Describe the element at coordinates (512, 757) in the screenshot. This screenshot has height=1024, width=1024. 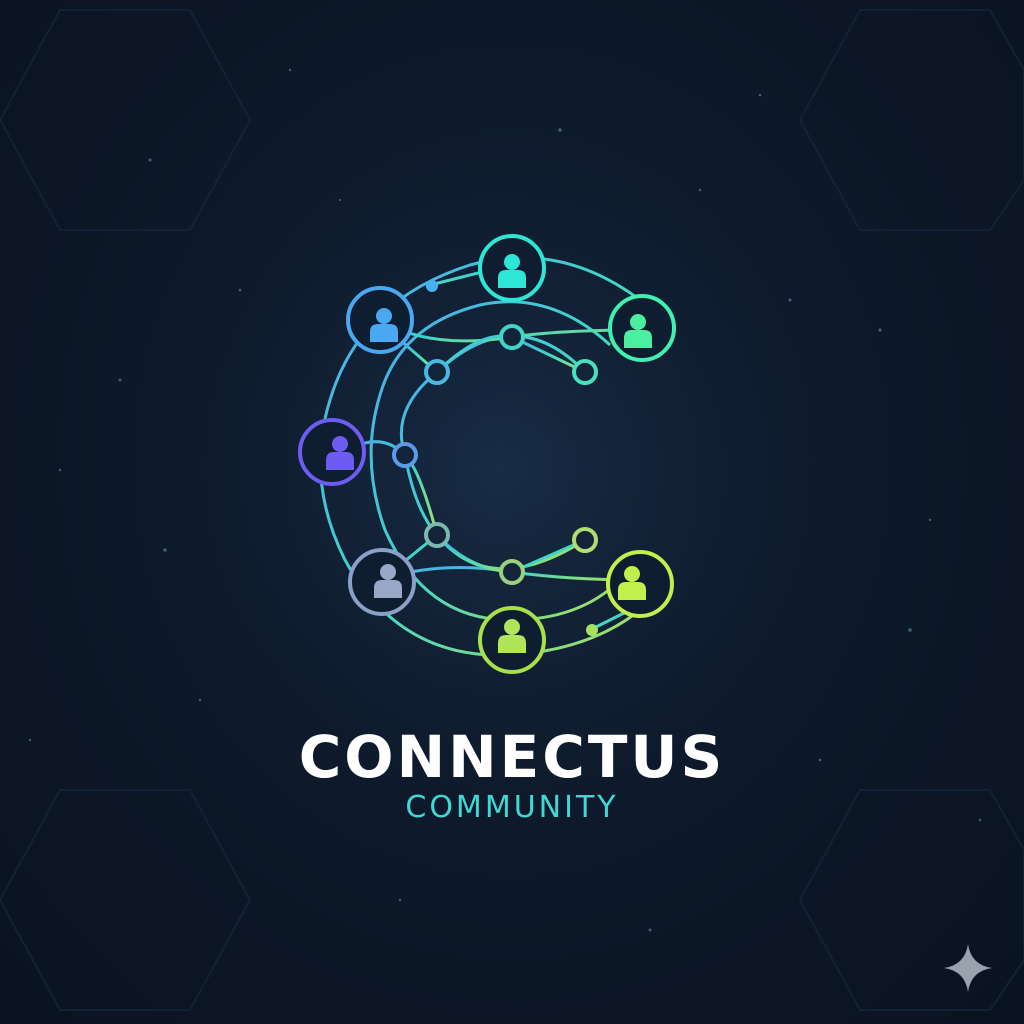
I see `brand-name: CONNECTUS` at that location.